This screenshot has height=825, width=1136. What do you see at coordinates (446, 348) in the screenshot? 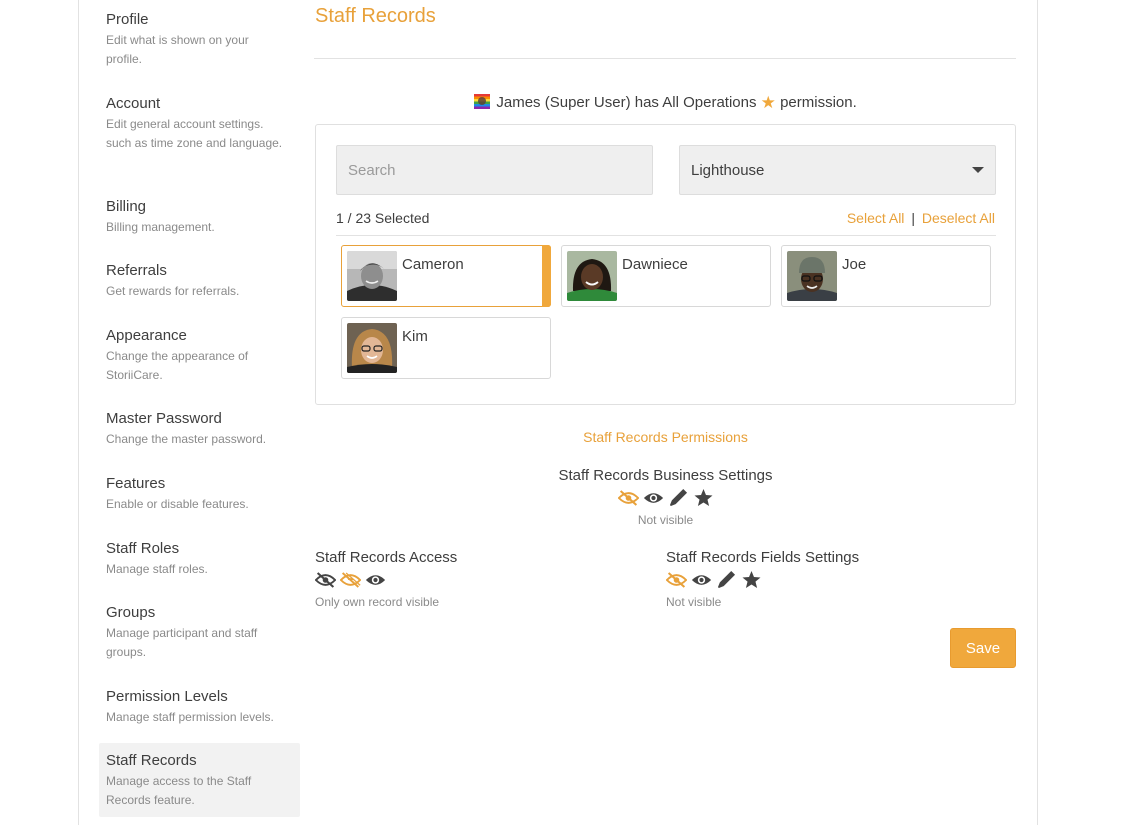
I see `staff-card-kim: Kim` at bounding box center [446, 348].